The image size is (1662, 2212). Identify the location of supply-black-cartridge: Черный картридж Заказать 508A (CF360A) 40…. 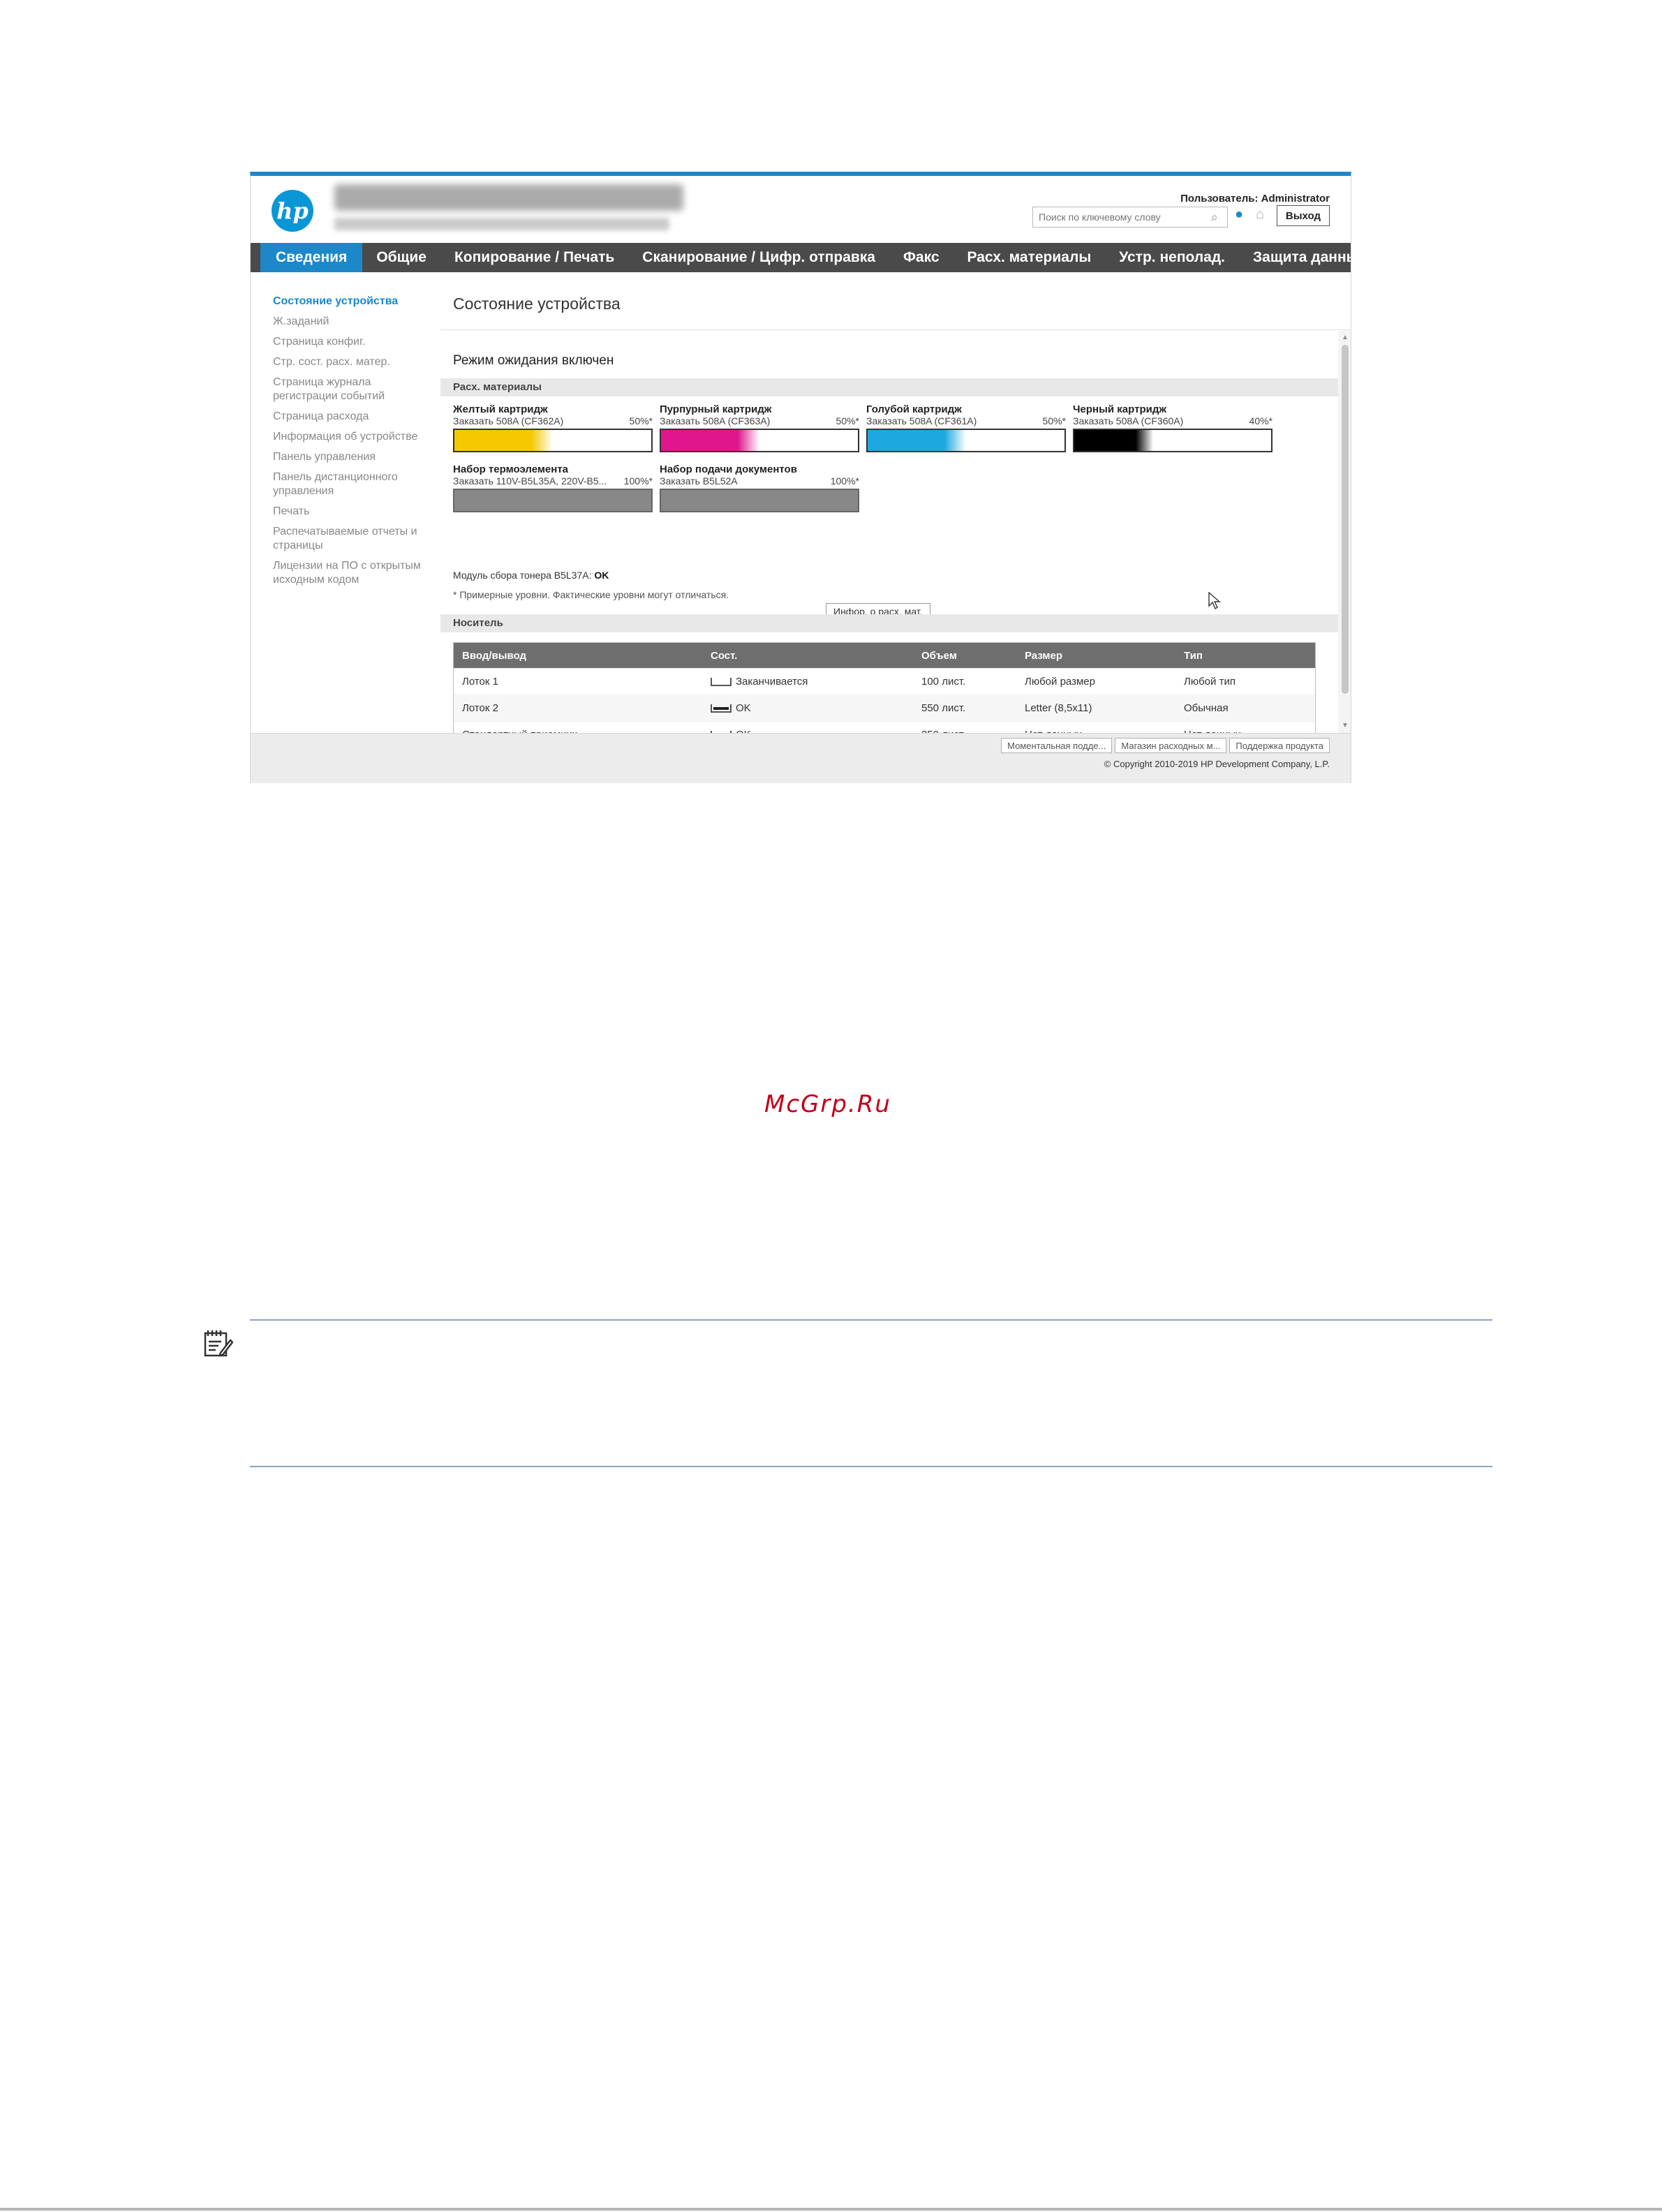
(1173, 427).